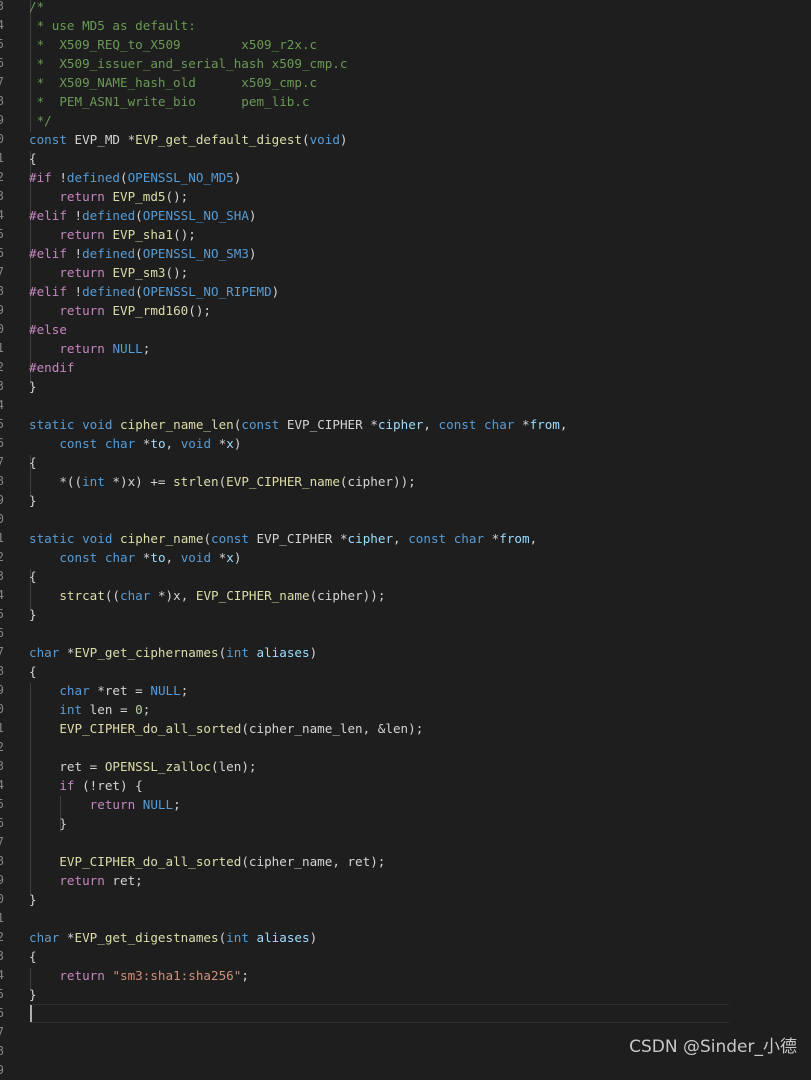 This screenshot has height=1080, width=811. Describe the element at coordinates (40, 177) in the screenshot. I see `code-token: #if` at that location.